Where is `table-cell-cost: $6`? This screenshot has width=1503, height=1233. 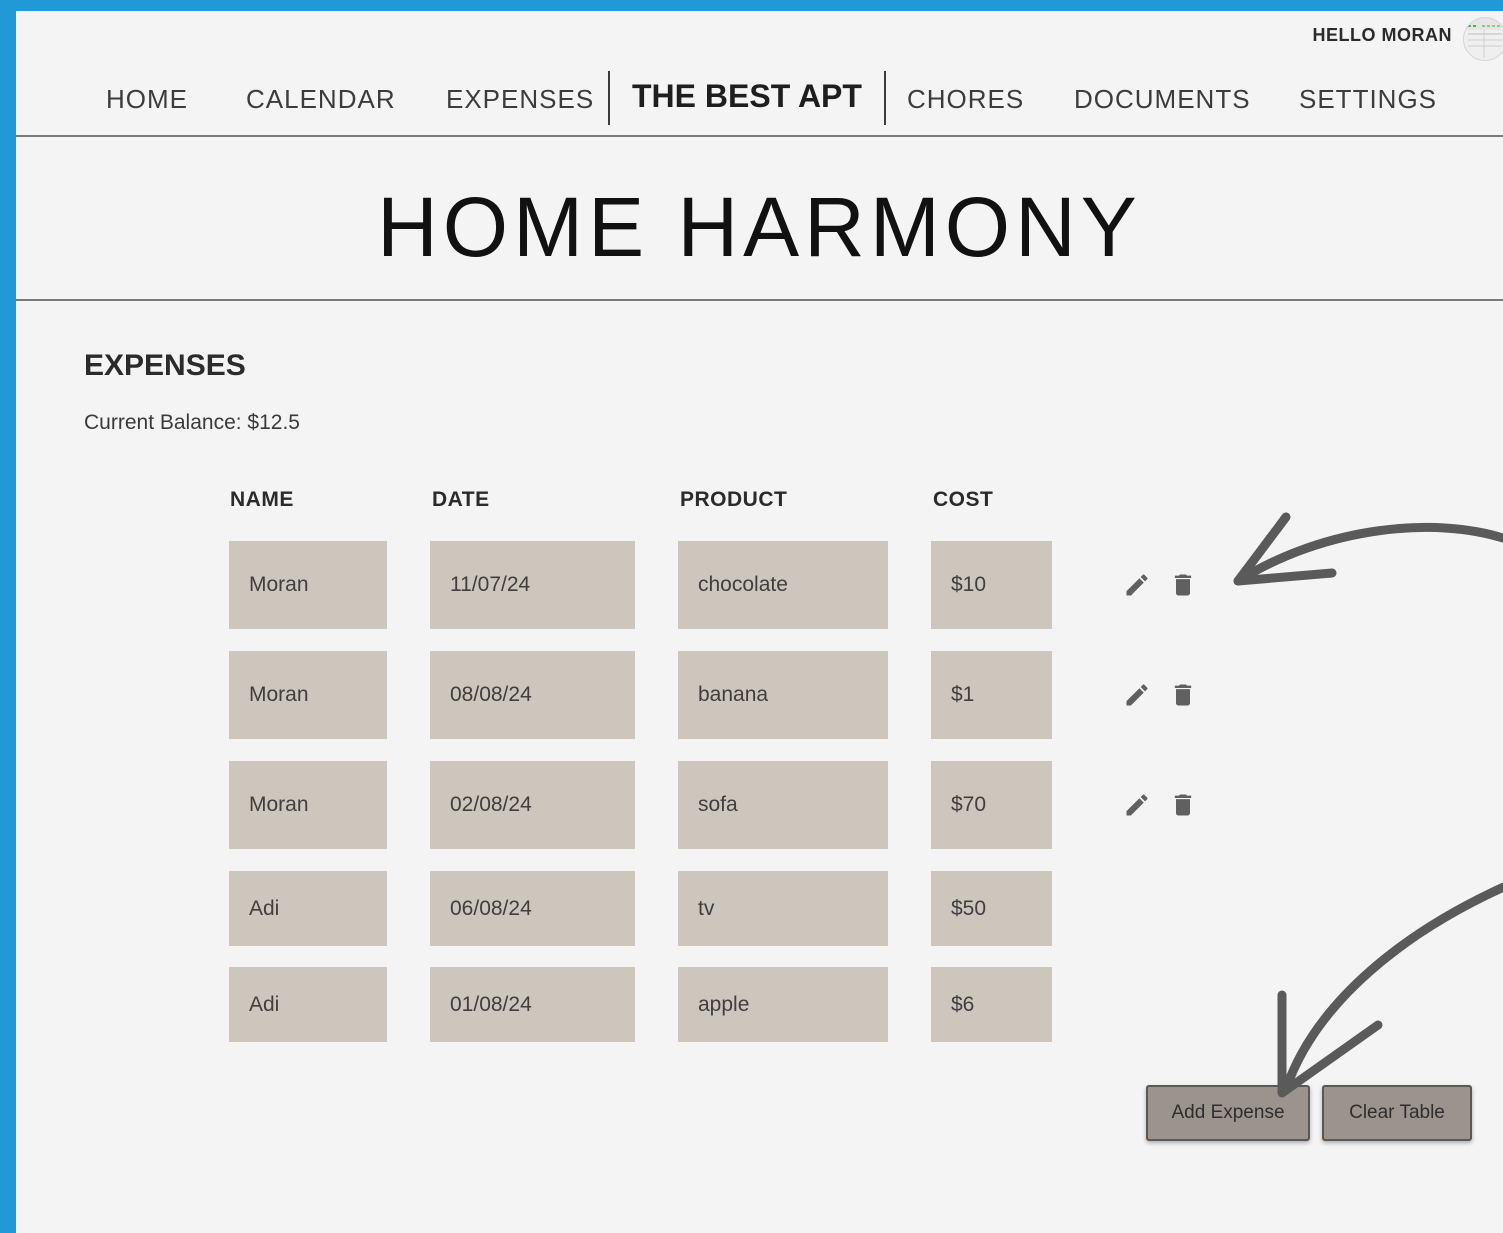
table-cell-cost: $6 is located at coordinates (991, 1004).